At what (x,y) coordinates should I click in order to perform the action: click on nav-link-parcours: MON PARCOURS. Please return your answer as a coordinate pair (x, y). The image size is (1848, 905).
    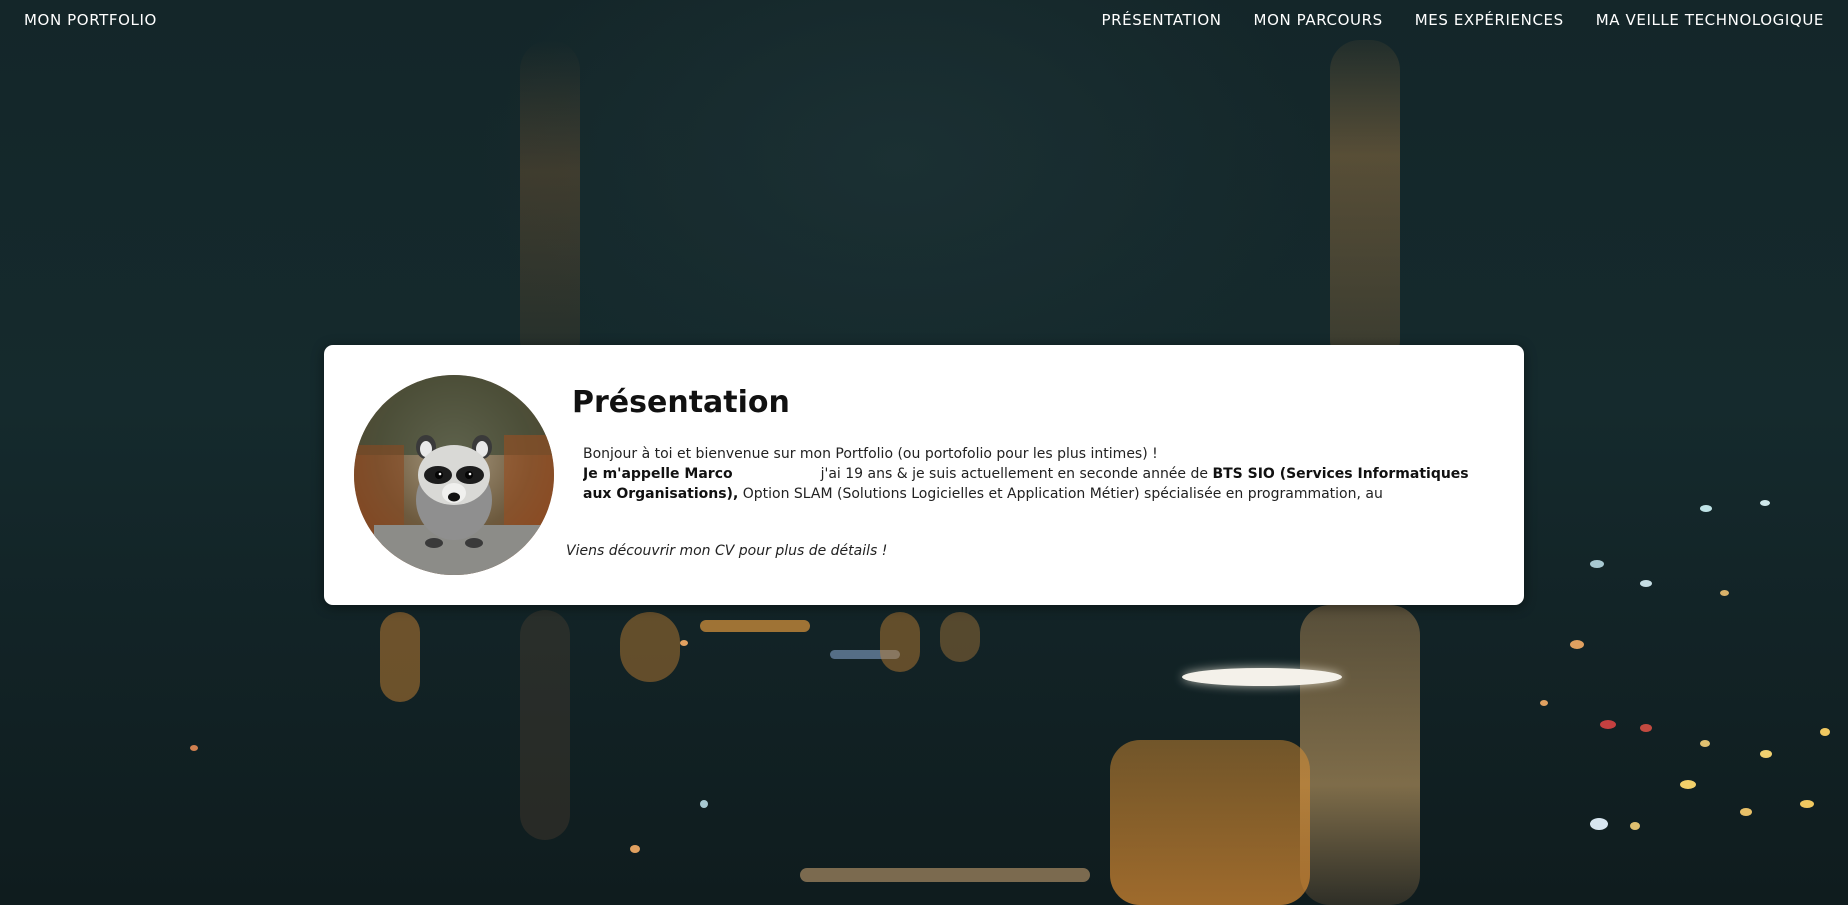
    Looking at the image, I should click on (1318, 20).